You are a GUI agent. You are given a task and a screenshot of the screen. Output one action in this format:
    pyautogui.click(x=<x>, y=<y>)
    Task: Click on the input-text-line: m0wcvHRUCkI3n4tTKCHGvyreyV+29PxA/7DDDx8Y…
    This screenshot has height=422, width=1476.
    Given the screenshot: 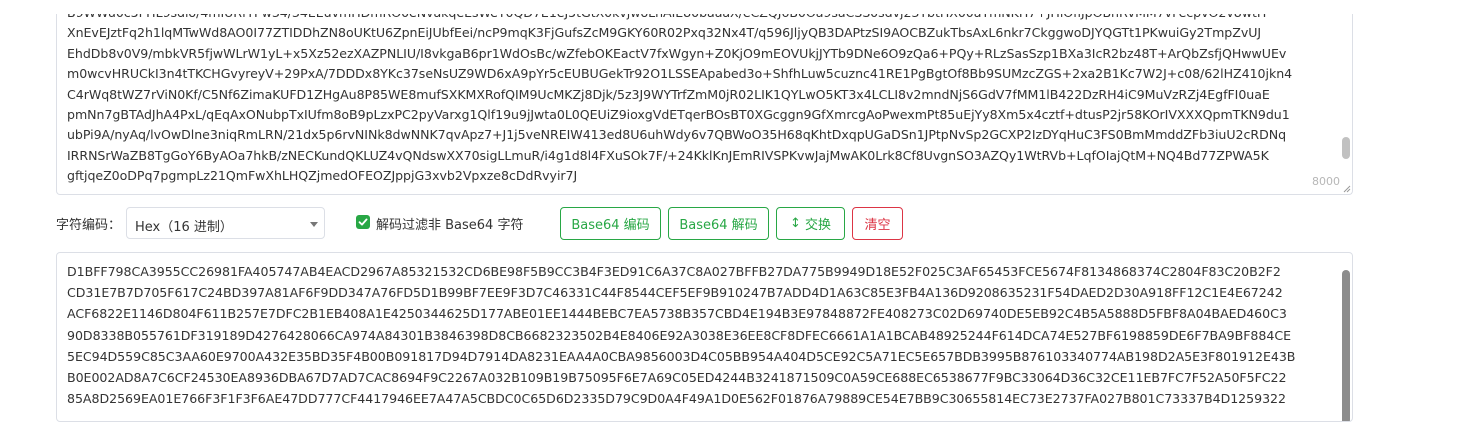 What is the action you would take?
    pyautogui.click(x=680, y=74)
    